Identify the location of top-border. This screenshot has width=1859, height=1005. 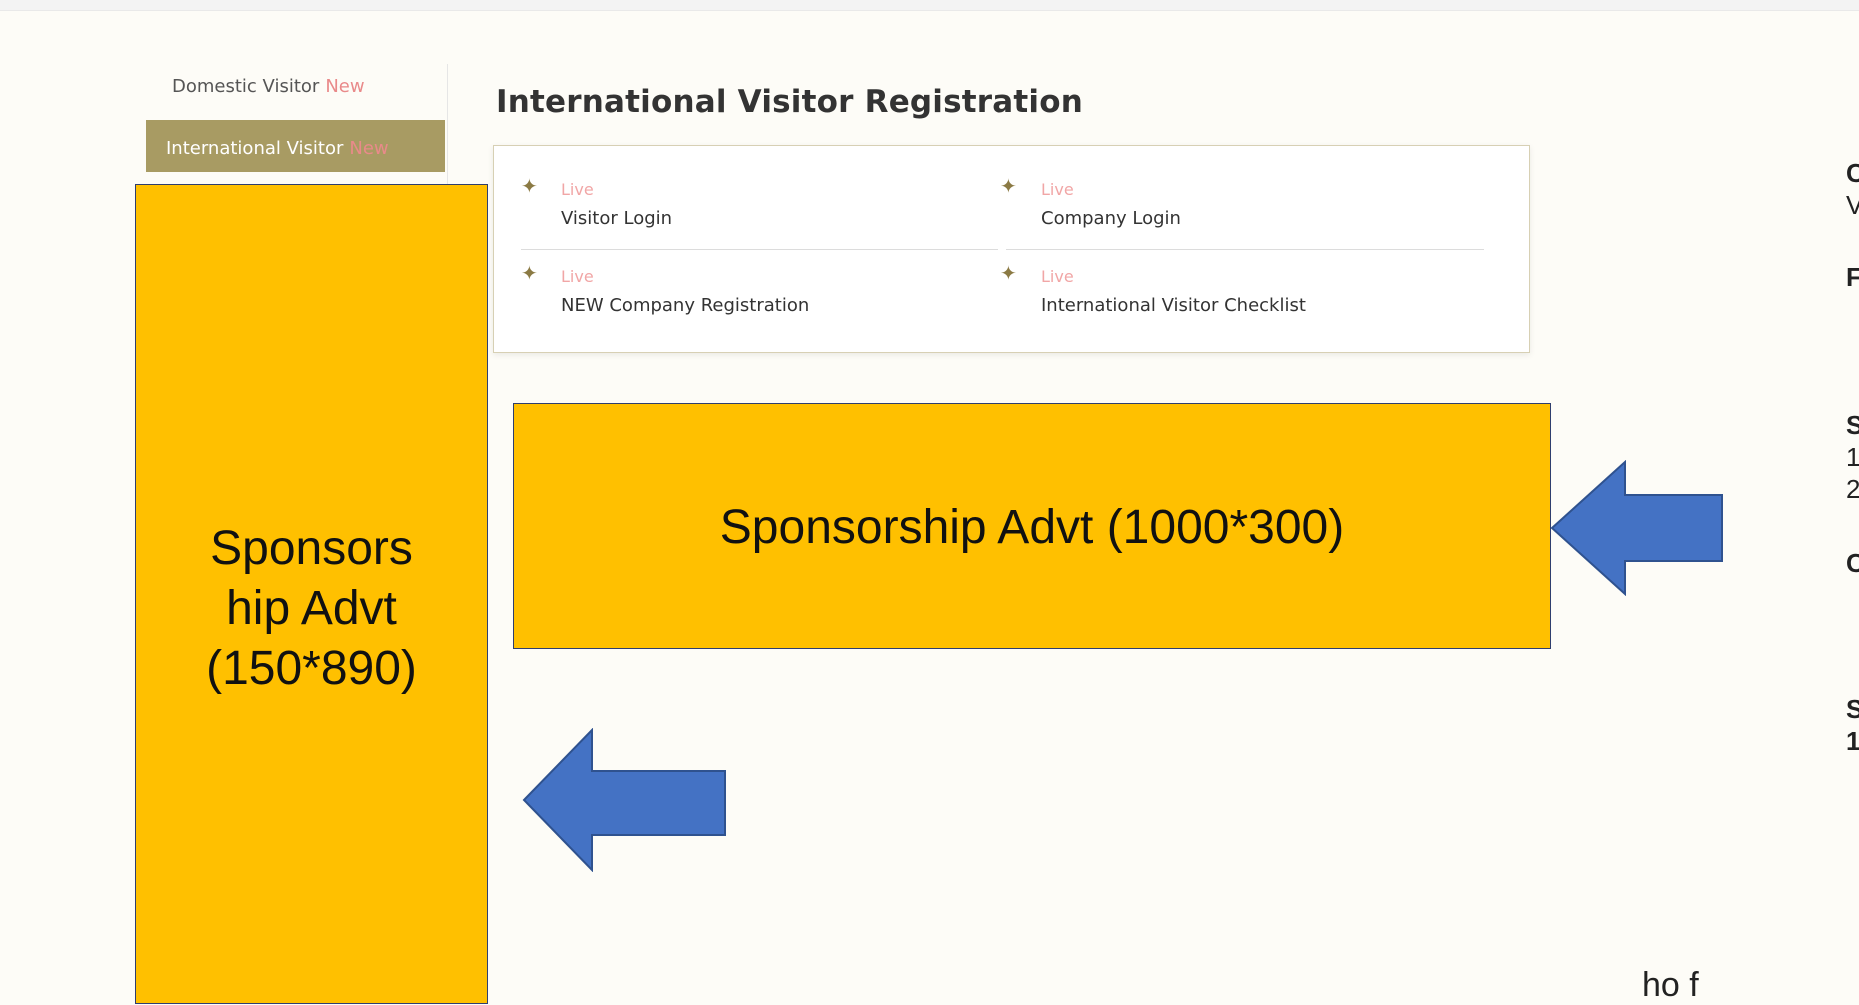
(929, 5).